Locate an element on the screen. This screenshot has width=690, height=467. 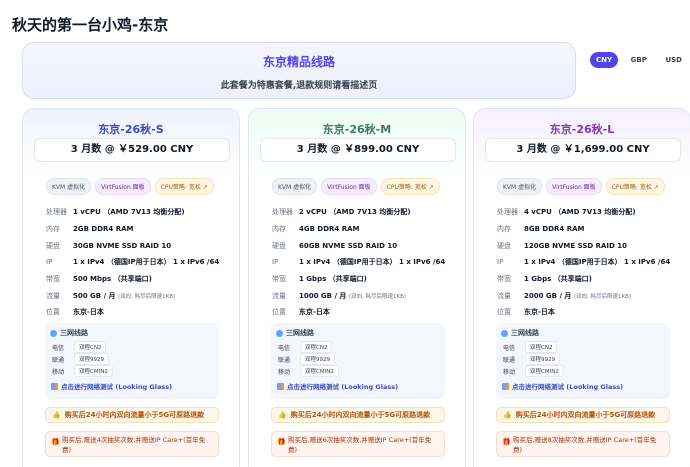
spec-row-ram: 内存 2GB DDR4 RAM is located at coordinates (141, 229).